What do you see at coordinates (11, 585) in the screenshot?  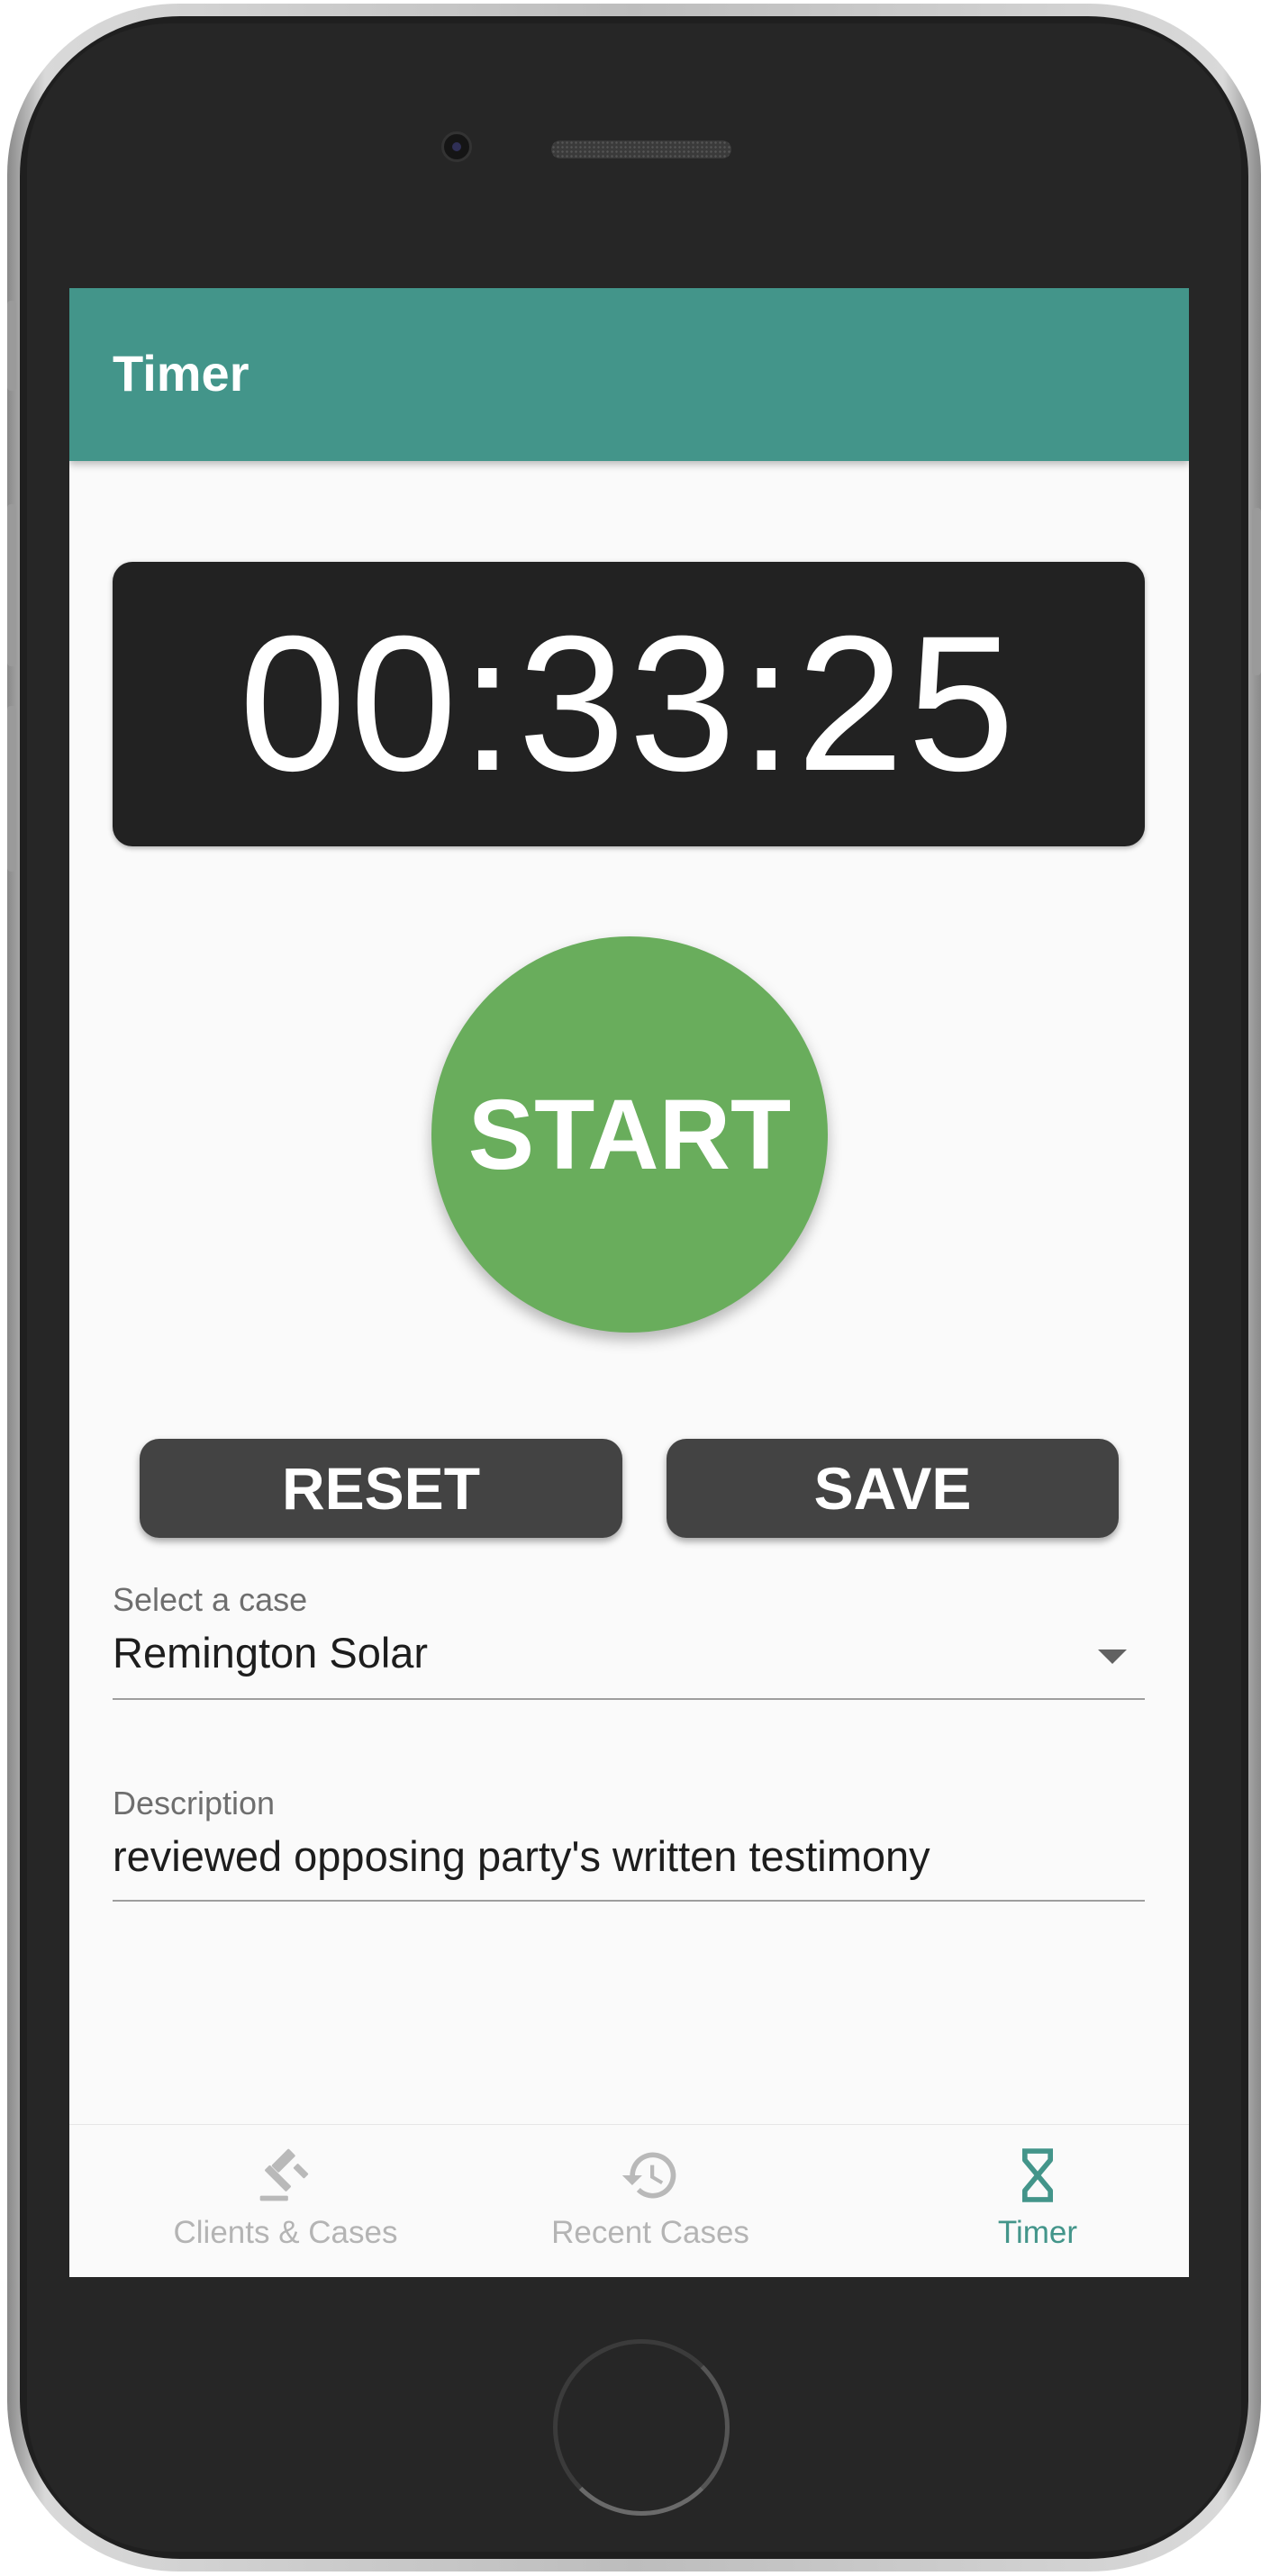 I see `volume-up-button` at bounding box center [11, 585].